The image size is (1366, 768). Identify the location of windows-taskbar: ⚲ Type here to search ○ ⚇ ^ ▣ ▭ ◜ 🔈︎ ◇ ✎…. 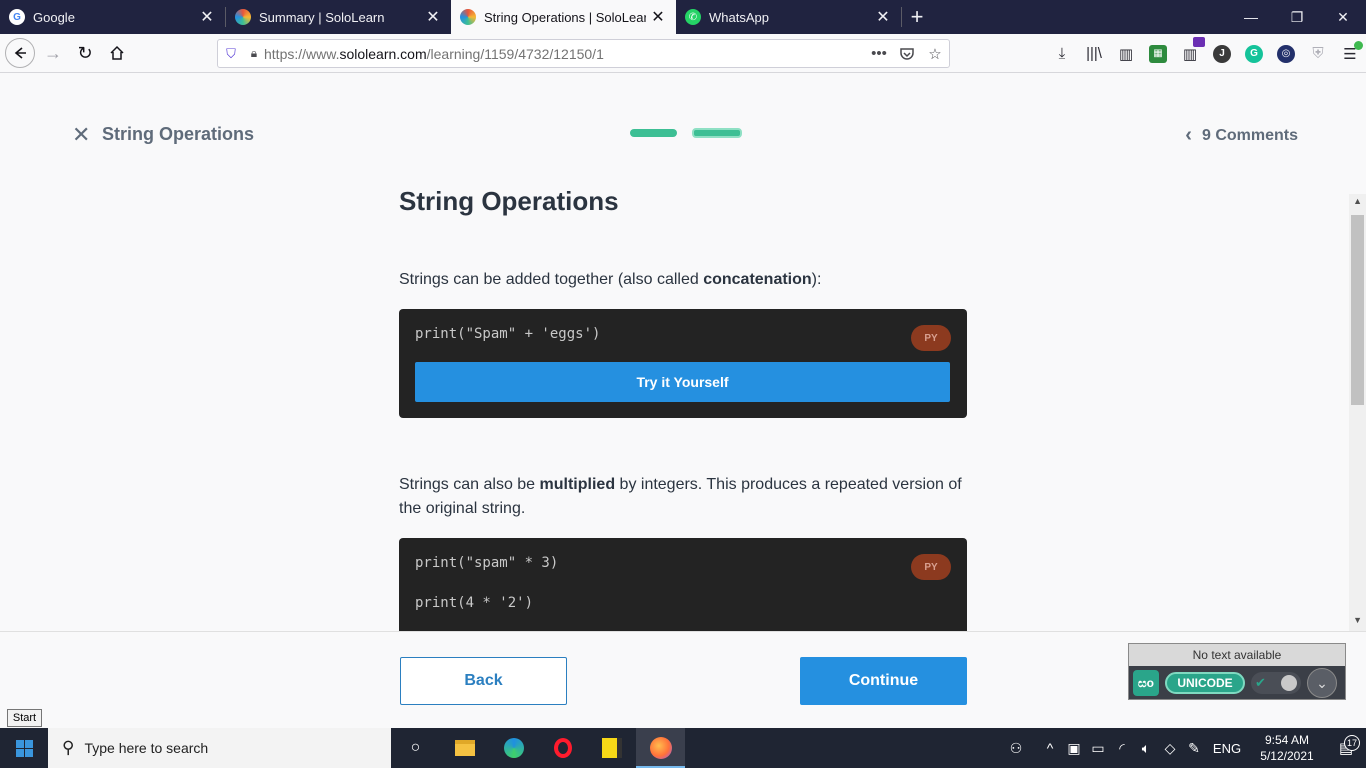
(683, 748).